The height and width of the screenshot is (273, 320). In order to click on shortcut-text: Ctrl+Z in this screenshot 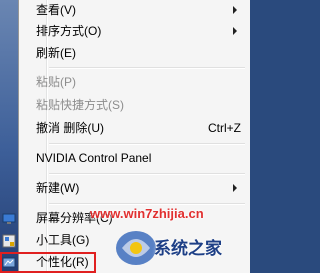, I will do `click(224, 128)`.